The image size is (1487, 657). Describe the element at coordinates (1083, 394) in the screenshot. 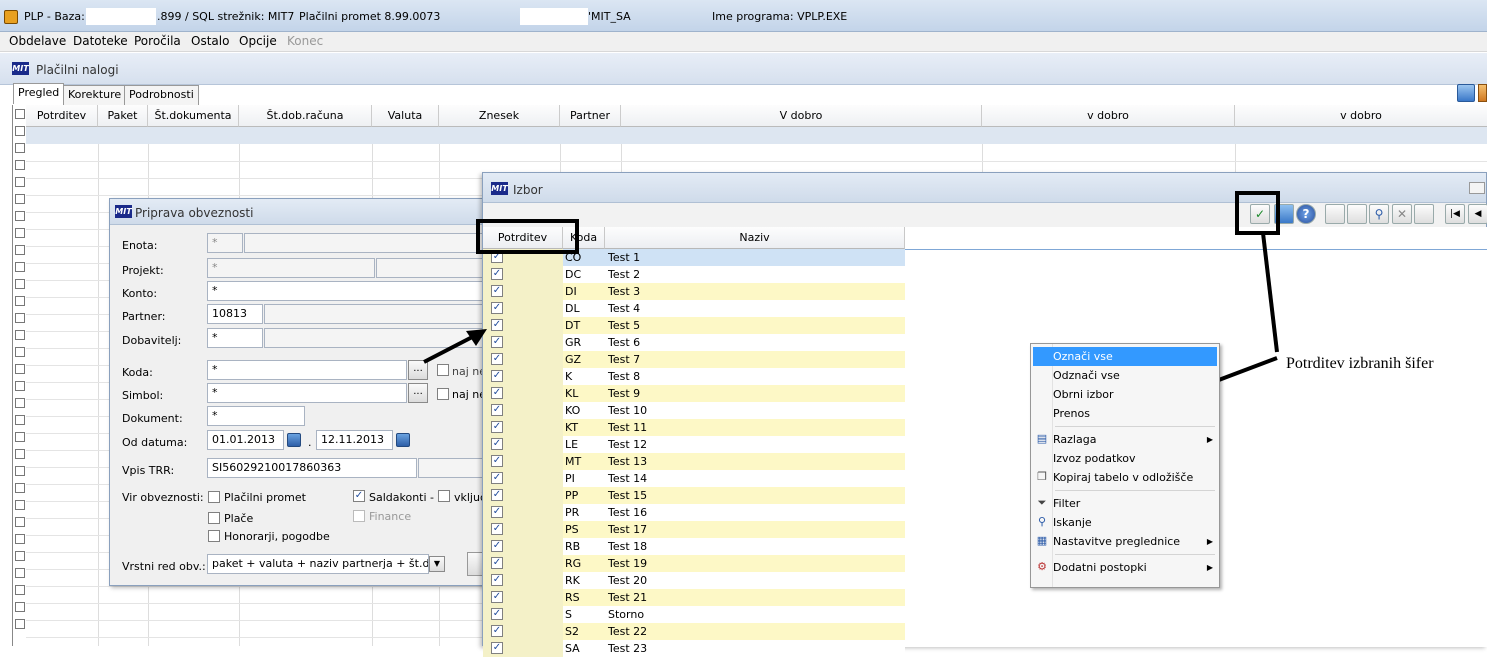

I see `menu-obrni-izbor: Obrni izbor` at that location.